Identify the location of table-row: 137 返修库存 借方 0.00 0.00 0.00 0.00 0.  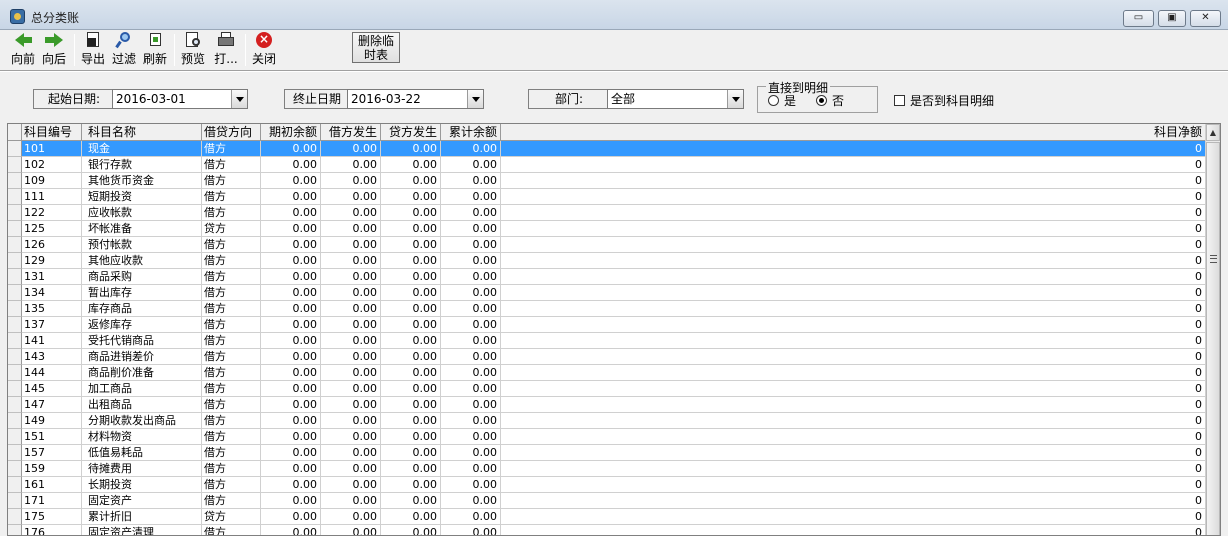
(607, 325).